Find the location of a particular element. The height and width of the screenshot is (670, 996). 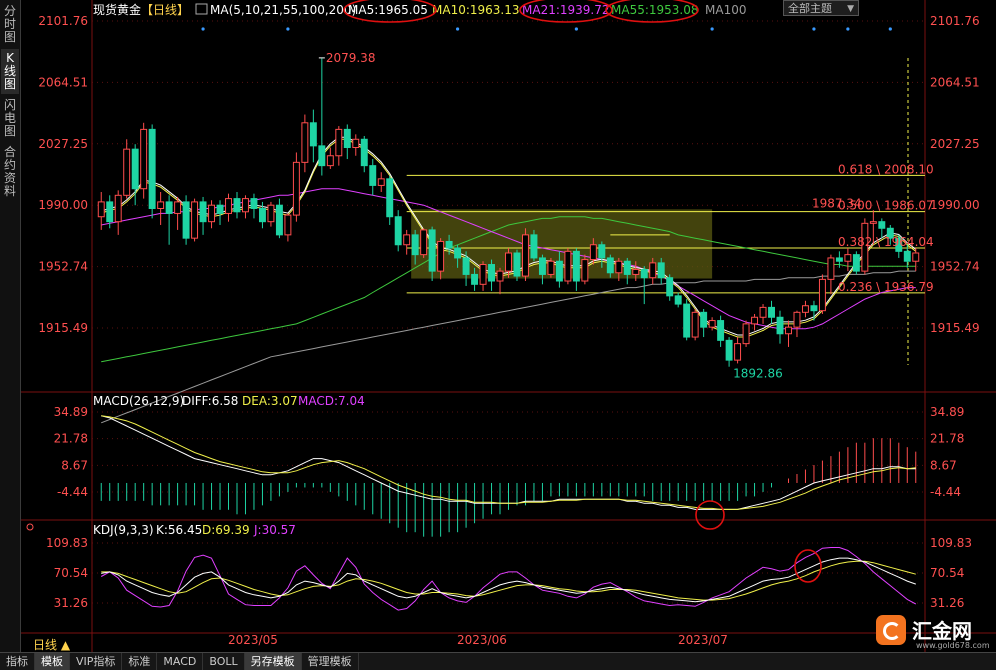

kdj-tick-left-1: 70.54 is located at coordinates (71, 573).